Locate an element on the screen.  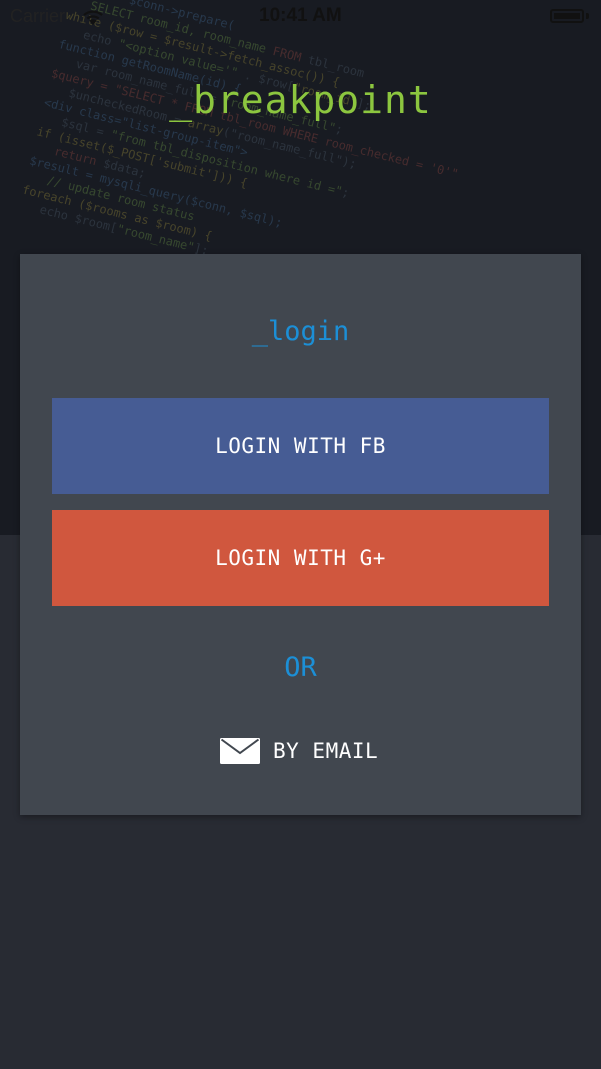
wifi-icon is located at coordinates (93, 17).